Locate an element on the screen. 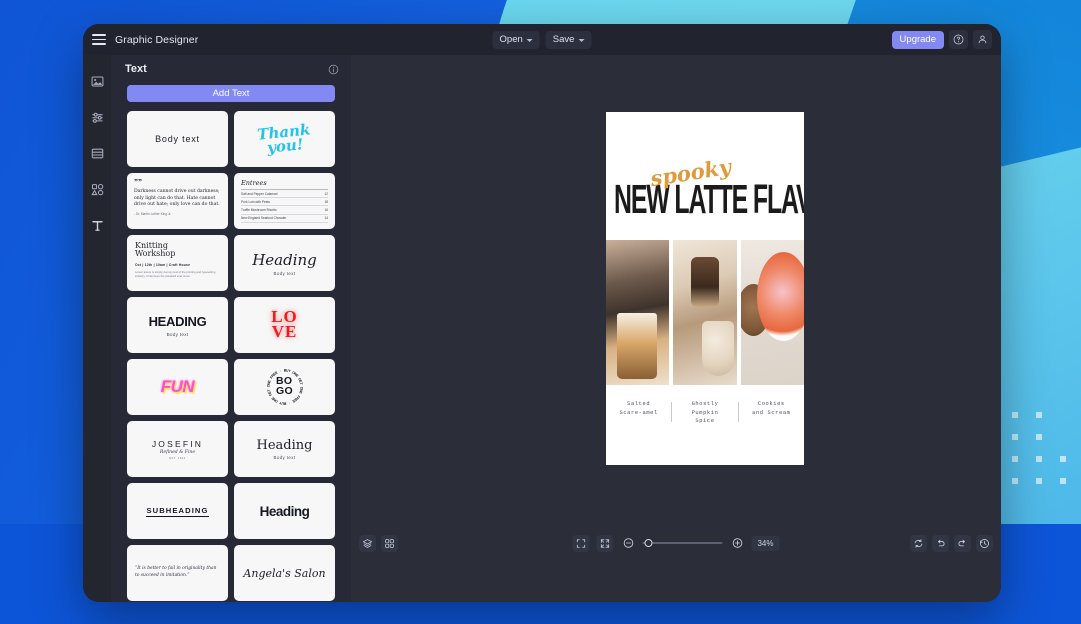 Image resolution: width=1081 pixels, height=624 pixels. menu-item-name: Salt and Pepper Calamari is located at coordinates (259, 193).